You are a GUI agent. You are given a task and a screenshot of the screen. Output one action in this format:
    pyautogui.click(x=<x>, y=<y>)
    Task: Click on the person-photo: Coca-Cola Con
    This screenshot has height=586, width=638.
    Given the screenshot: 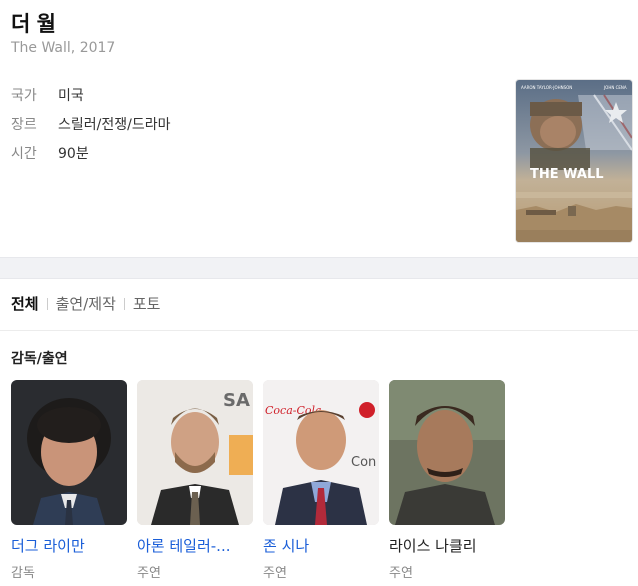 What is the action you would take?
    pyautogui.click(x=321, y=452)
    